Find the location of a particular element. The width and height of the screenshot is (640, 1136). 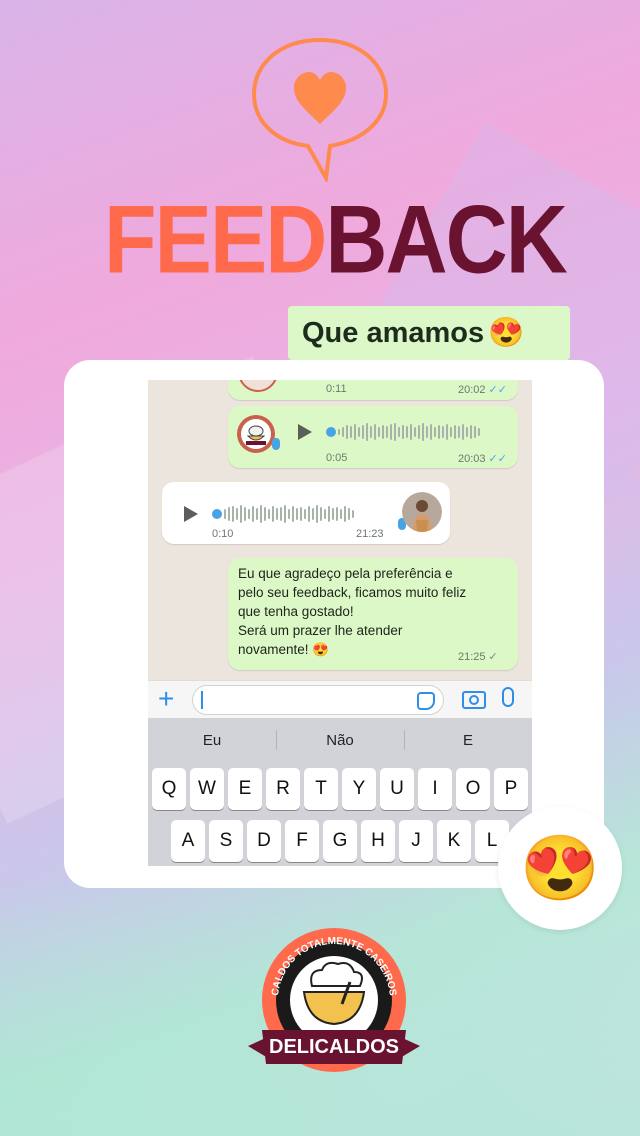

key-q: Q is located at coordinates (169, 789).